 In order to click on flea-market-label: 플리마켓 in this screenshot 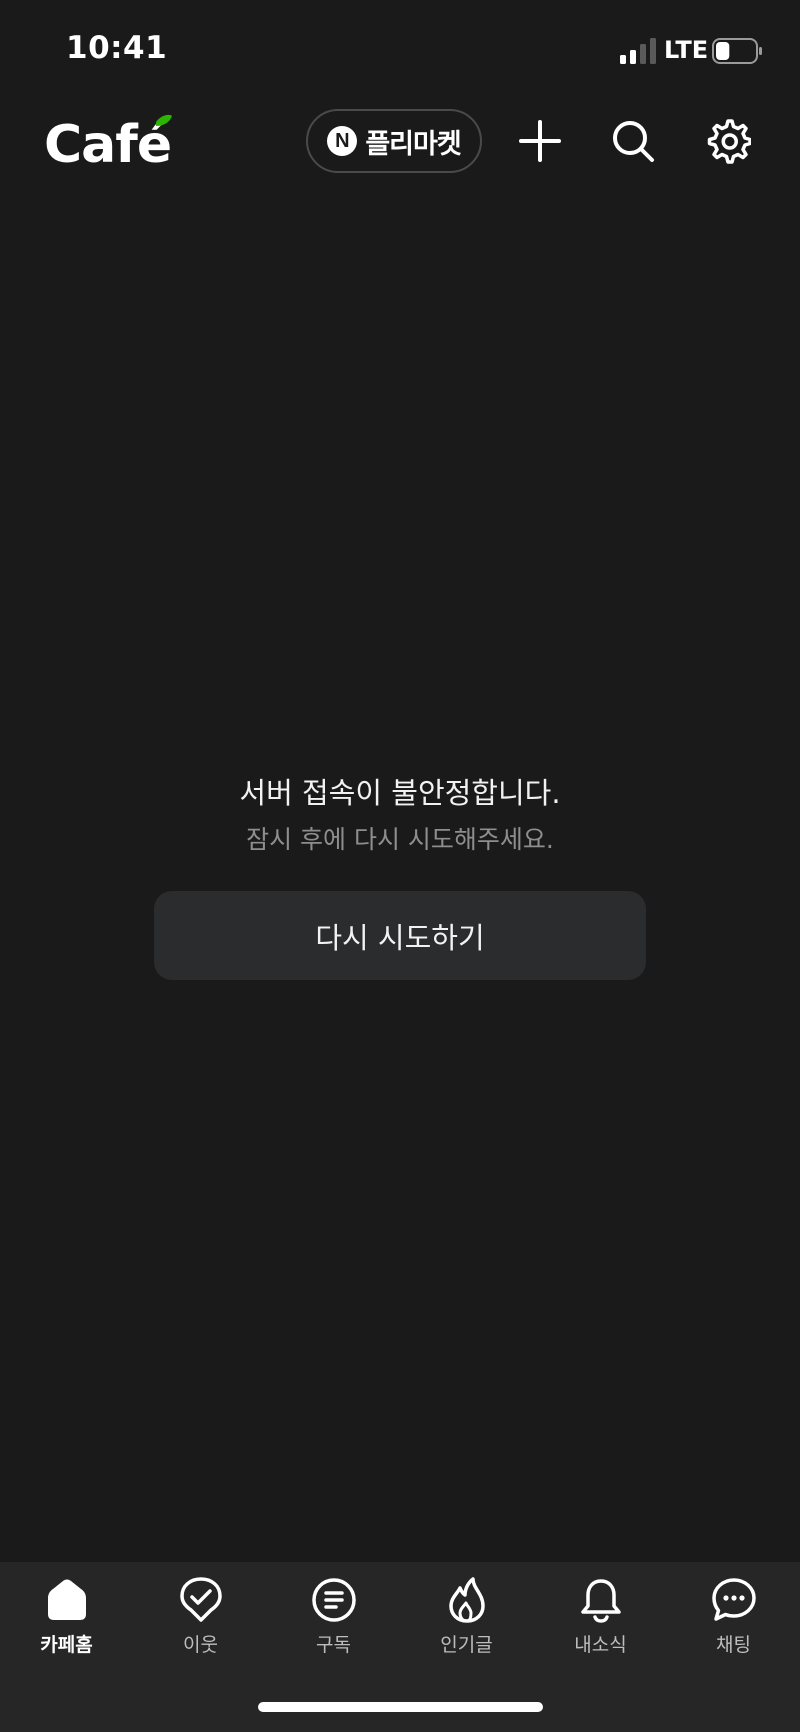, I will do `click(413, 144)`.